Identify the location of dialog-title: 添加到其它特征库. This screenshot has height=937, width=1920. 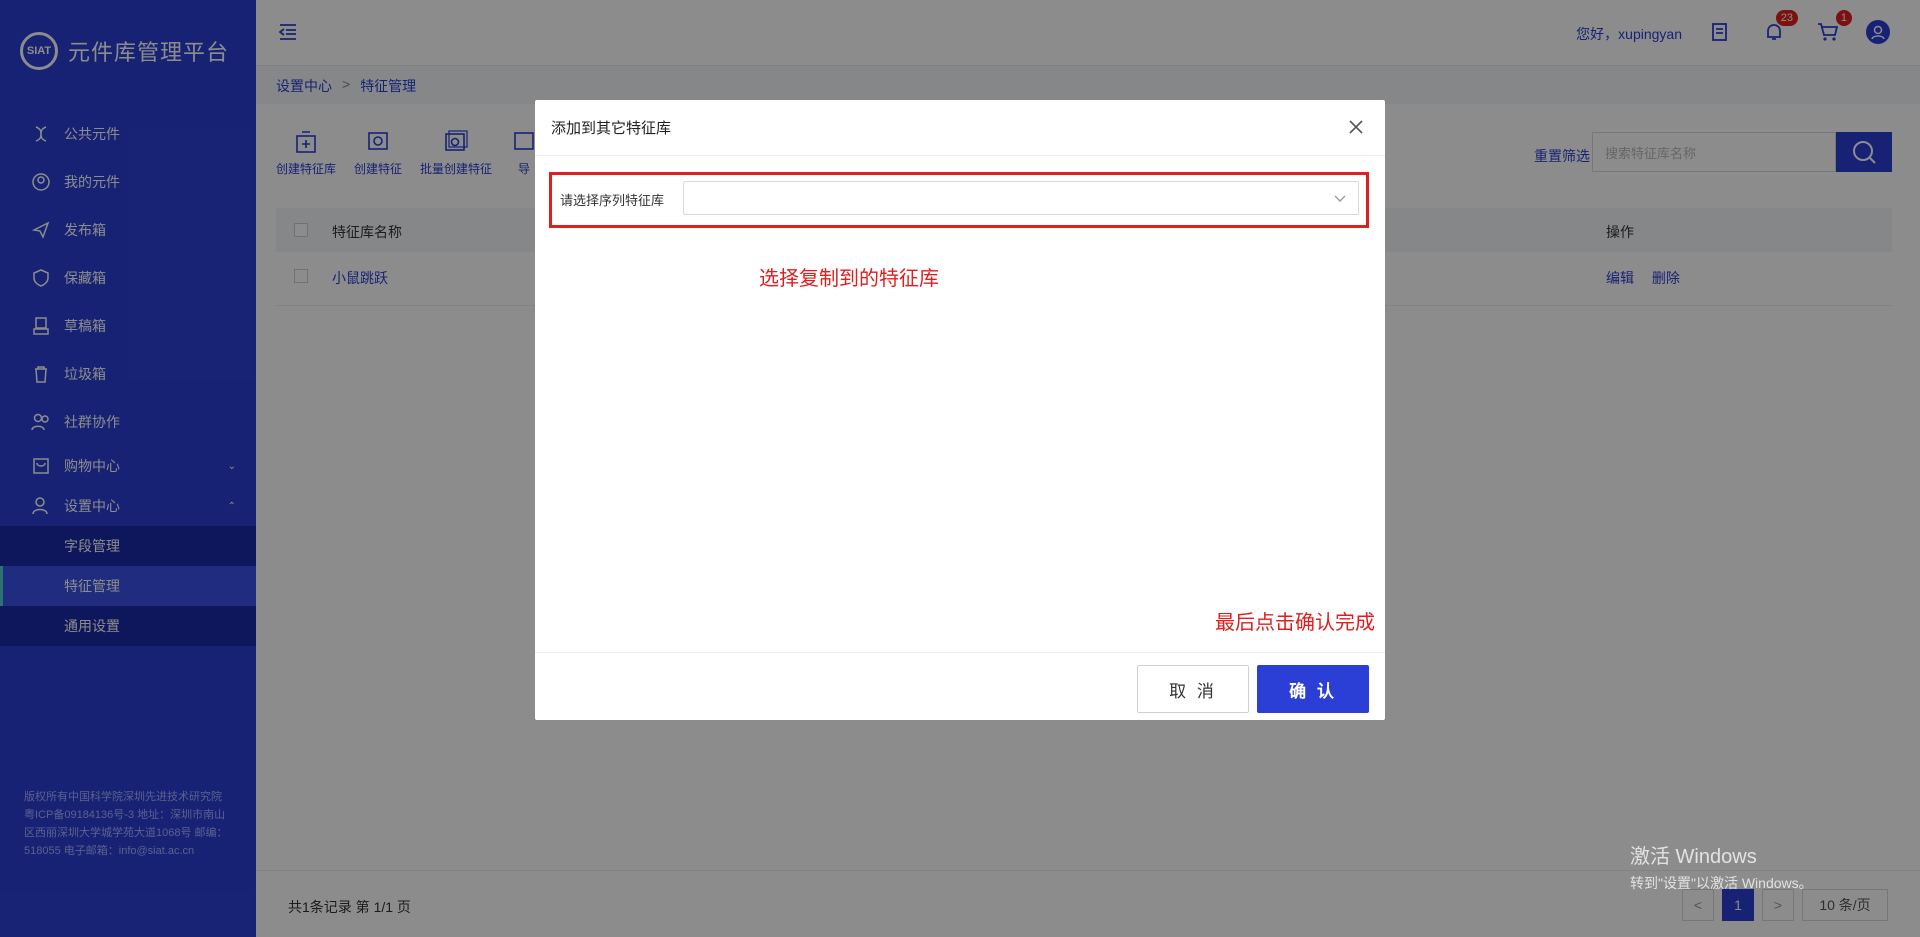
(960, 128).